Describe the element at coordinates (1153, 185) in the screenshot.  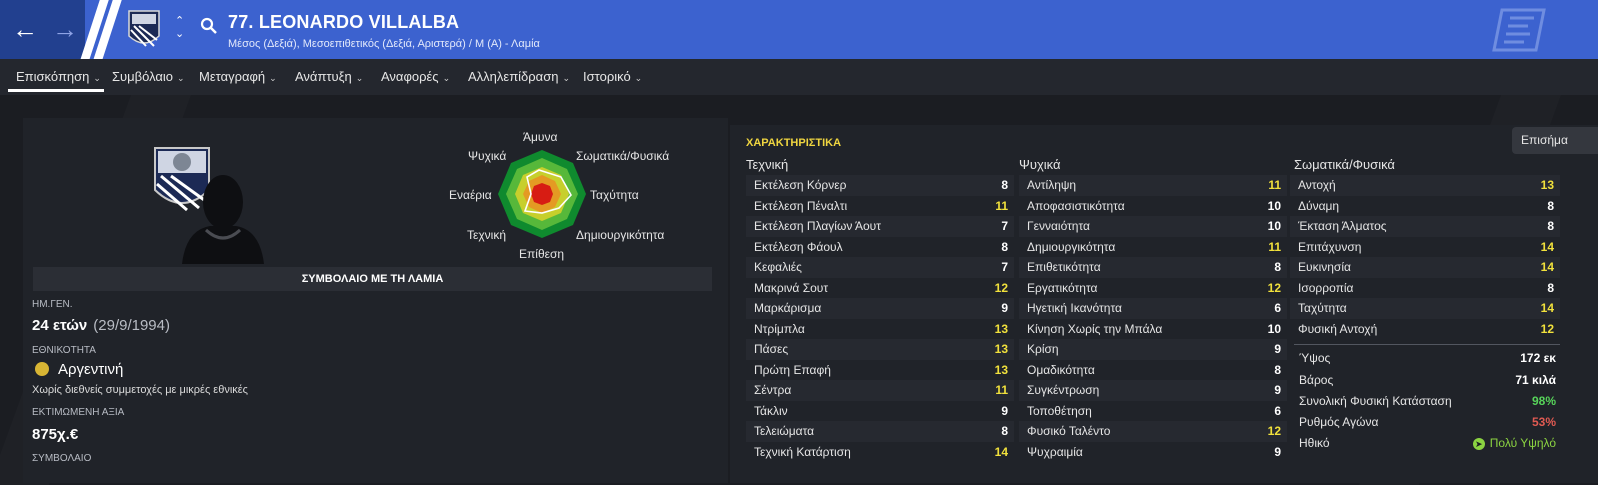
I see `attribute-row: Αντίληψη 11` at that location.